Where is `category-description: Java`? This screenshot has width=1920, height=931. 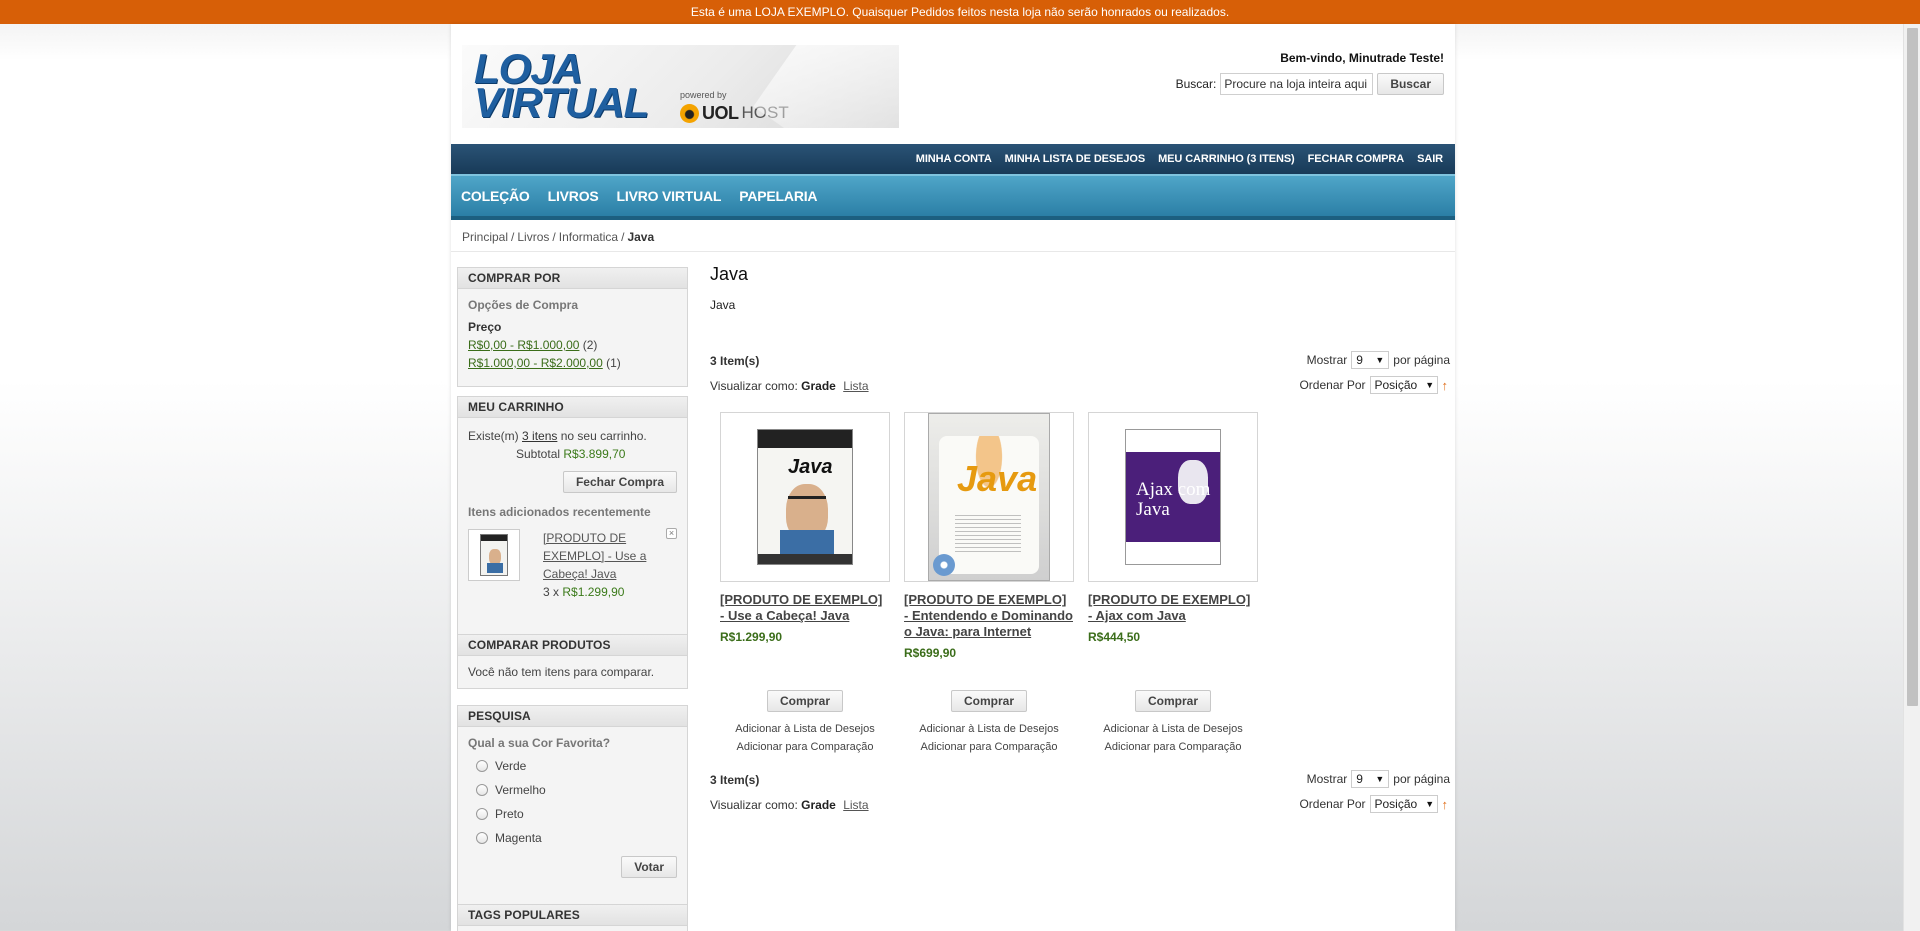 category-description: Java is located at coordinates (723, 305).